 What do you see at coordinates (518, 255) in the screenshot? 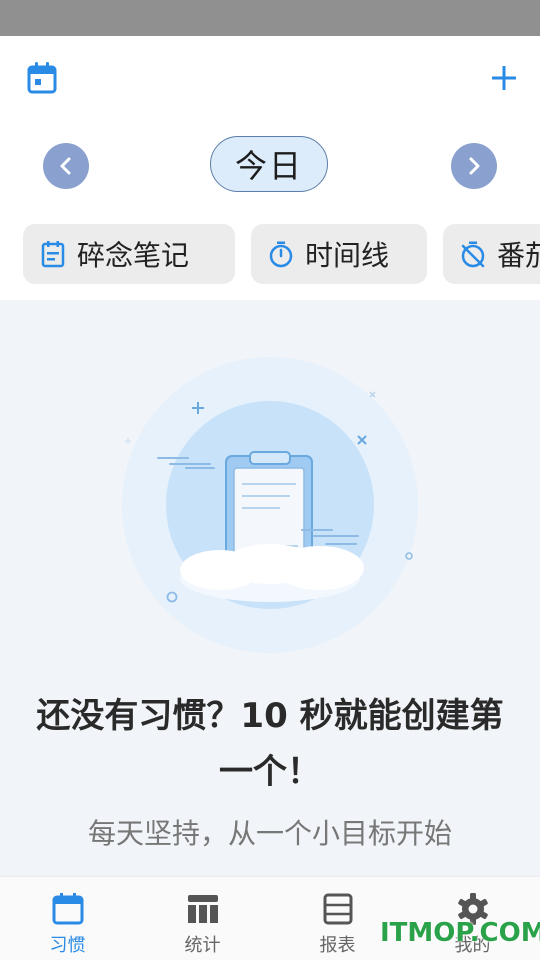
I see `chip-pomodoro-label: 番茄` at bounding box center [518, 255].